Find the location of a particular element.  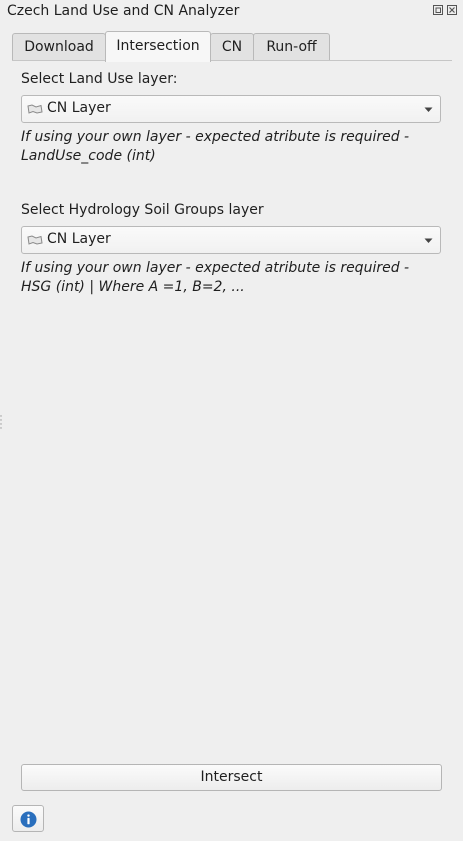

hsg-layer-value: CN Layer is located at coordinates (79, 239).